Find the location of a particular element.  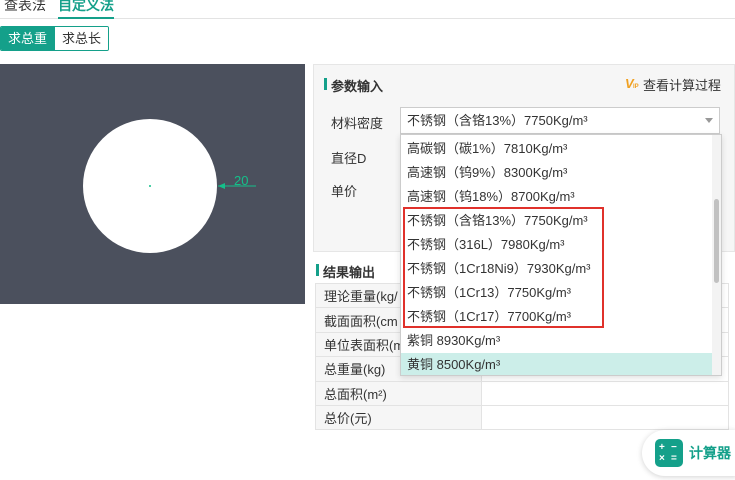

view-process-label: 查看计算过程 is located at coordinates (681, 85).